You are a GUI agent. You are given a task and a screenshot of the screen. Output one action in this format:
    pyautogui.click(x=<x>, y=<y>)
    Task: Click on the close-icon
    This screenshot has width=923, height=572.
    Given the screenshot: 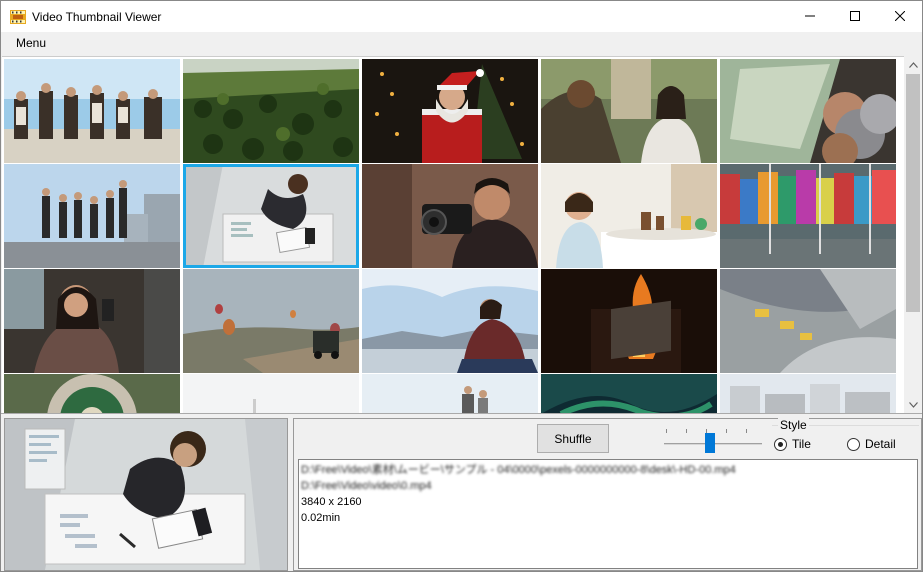 What is the action you would take?
    pyautogui.click(x=899, y=16)
    